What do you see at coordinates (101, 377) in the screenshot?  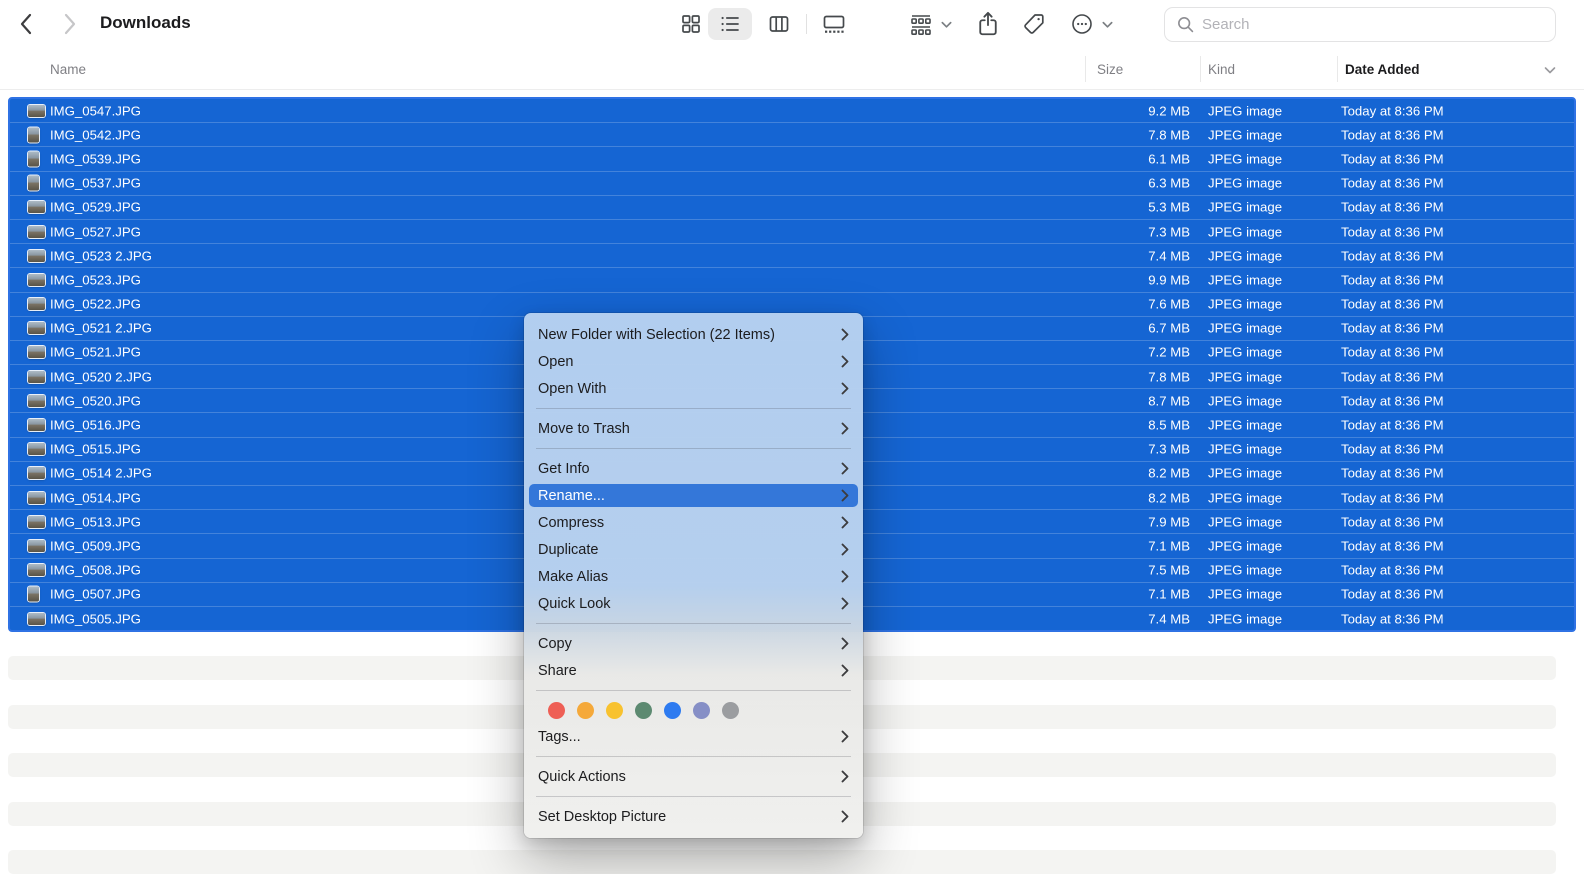 I see `file-name: IMG_0520 2.JPG` at bounding box center [101, 377].